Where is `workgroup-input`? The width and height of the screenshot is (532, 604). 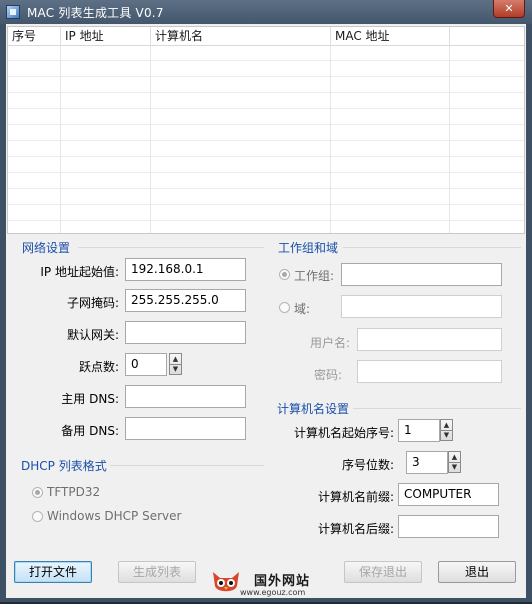 workgroup-input is located at coordinates (421, 274).